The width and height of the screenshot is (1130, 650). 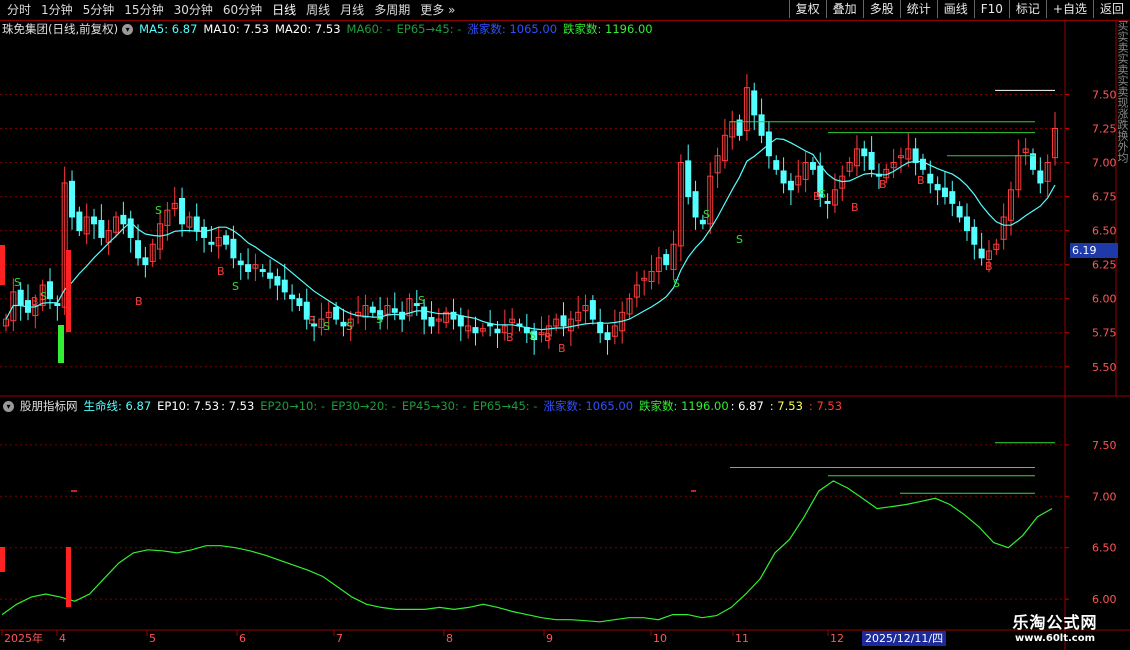 What do you see at coordinates (318, 10) in the screenshot?
I see `period-tab: 周线` at bounding box center [318, 10].